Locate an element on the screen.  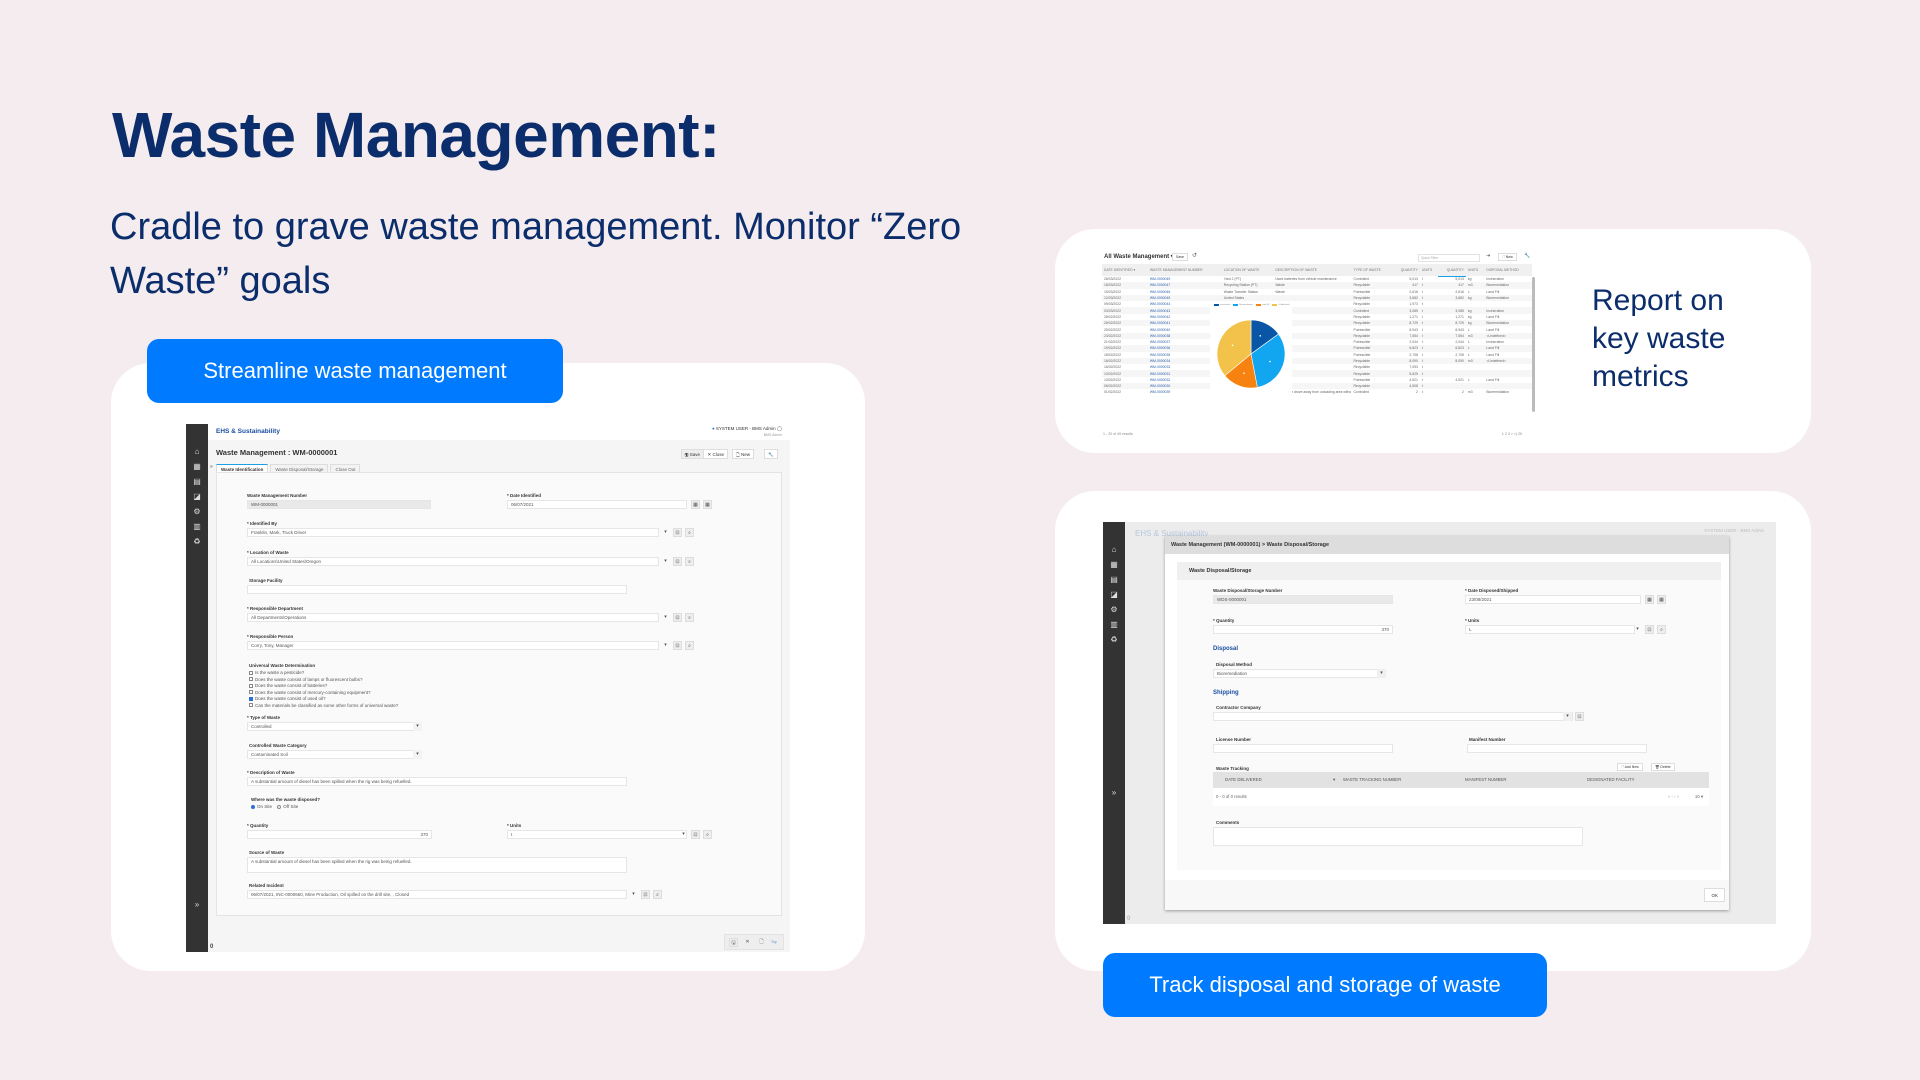
department-field: All Departments\Operations is located at coordinates (453, 617).